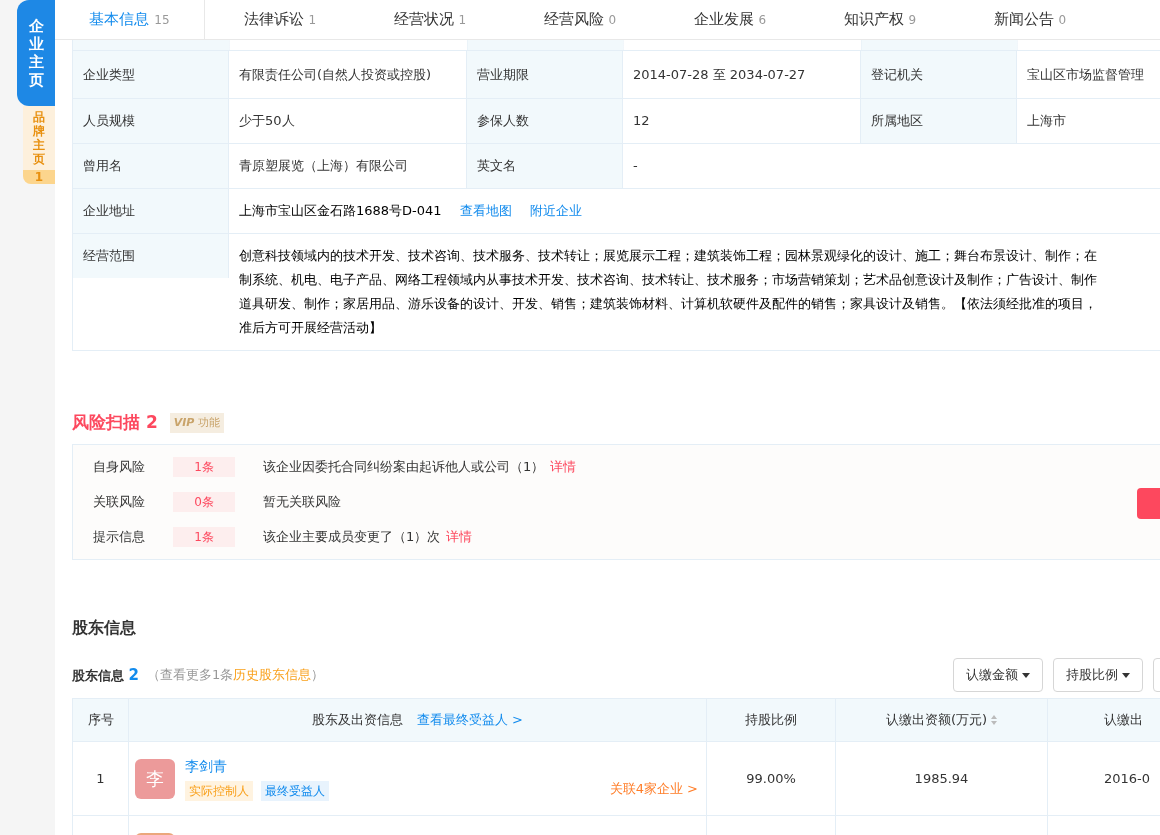 The width and height of the screenshot is (1160, 835). I want to click on table-cell-text: 2016-0, so click(1127, 778).